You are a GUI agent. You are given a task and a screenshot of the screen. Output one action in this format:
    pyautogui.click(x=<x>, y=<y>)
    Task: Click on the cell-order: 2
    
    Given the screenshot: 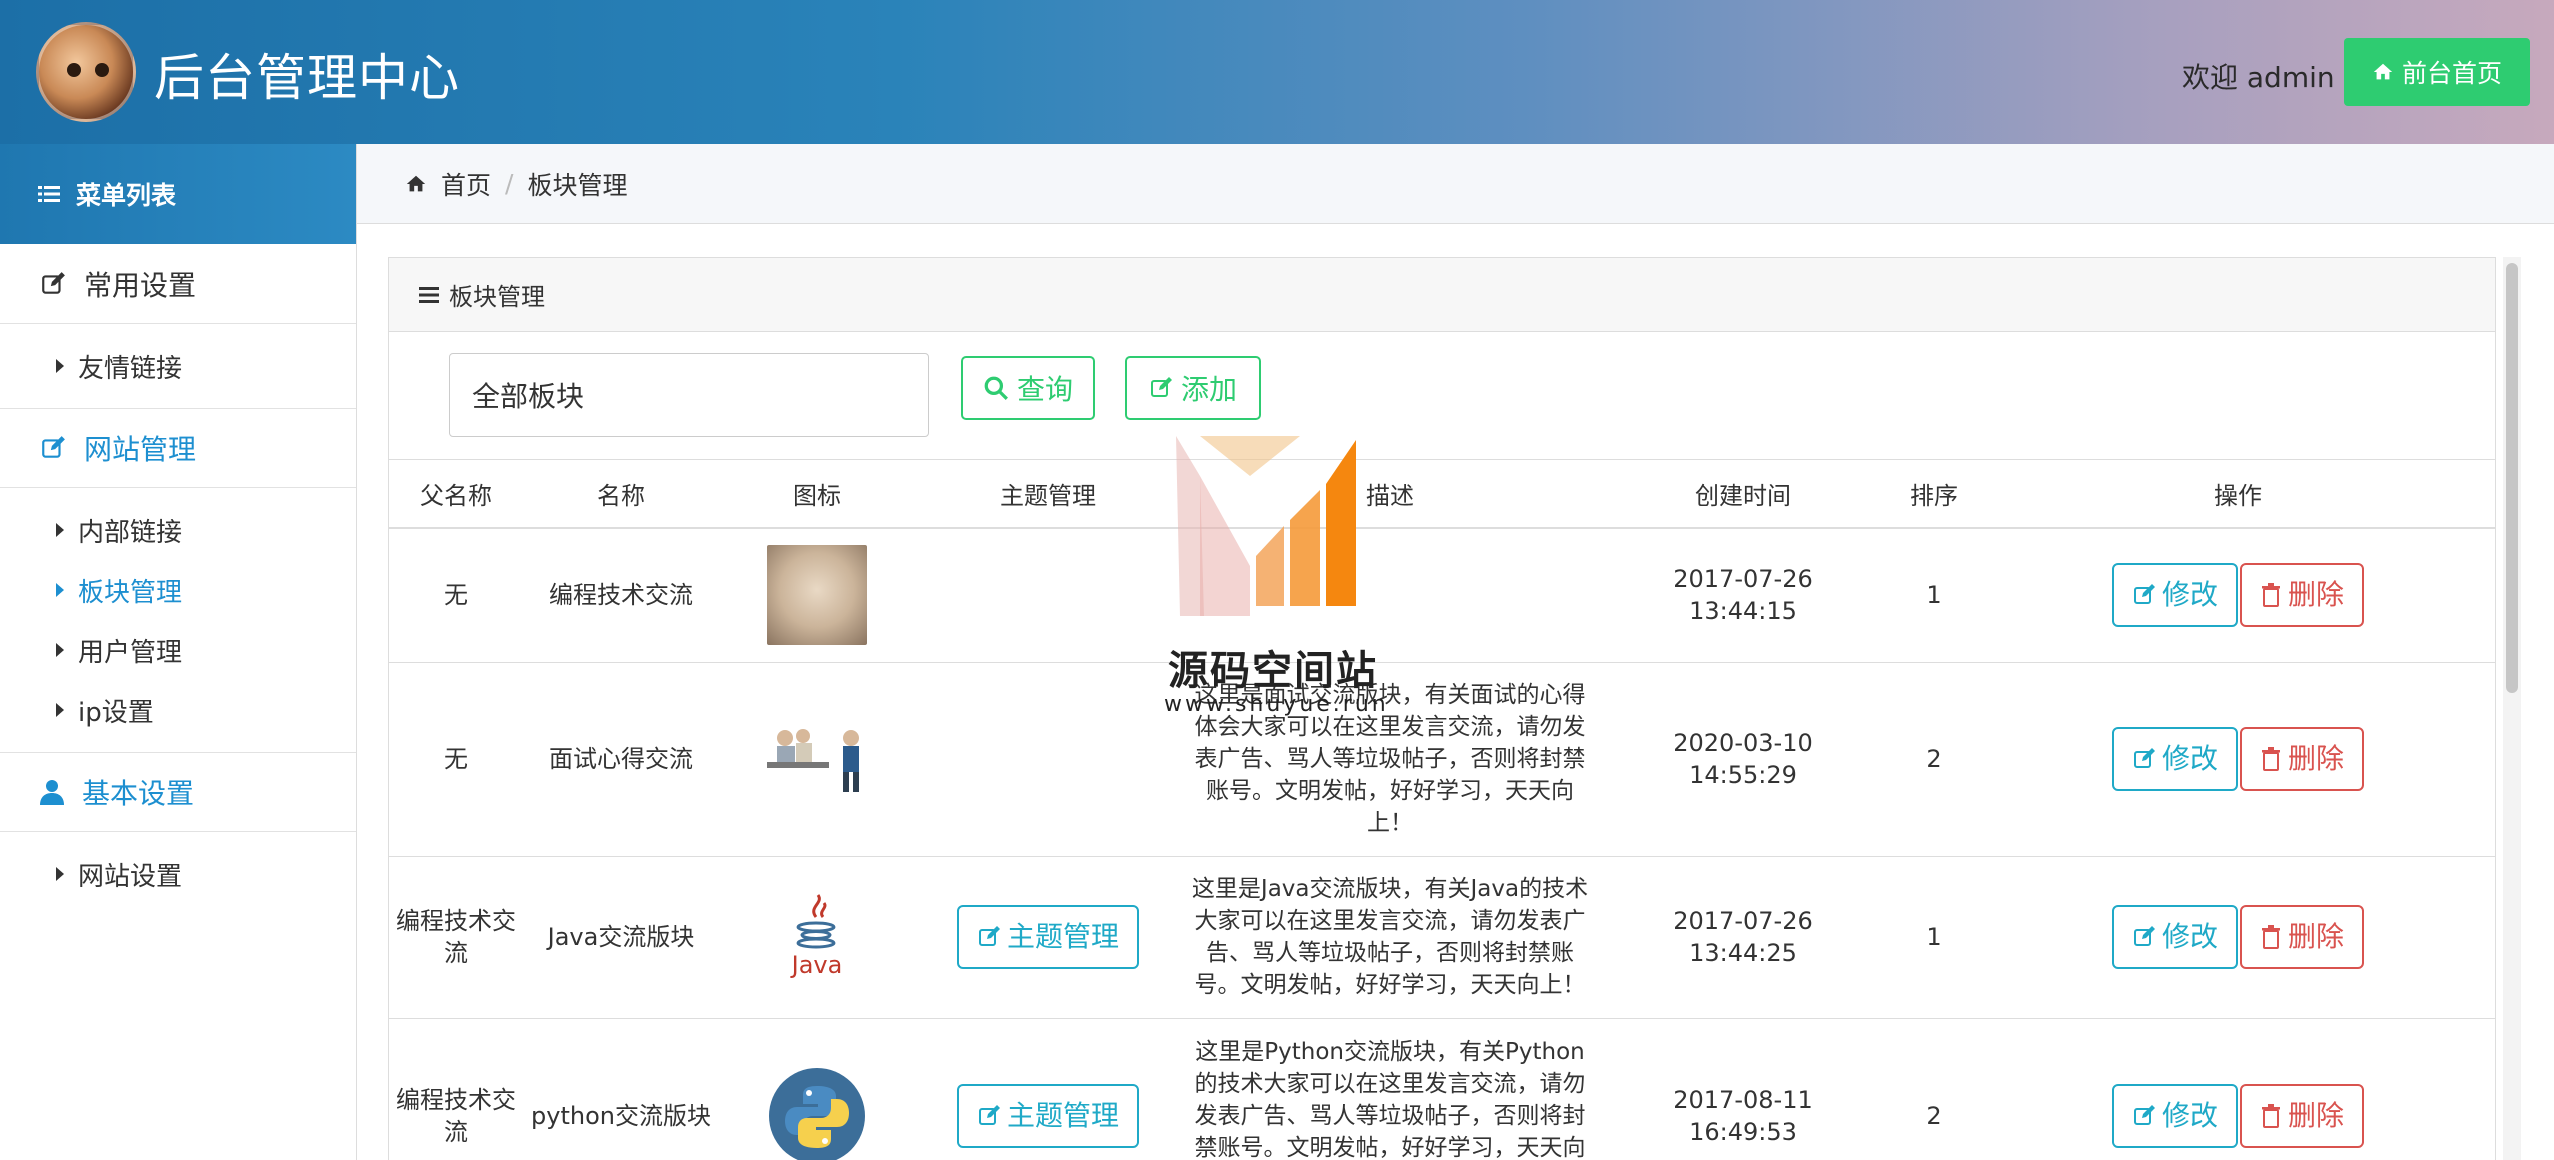 What is the action you would take?
    pyautogui.click(x=1934, y=1089)
    